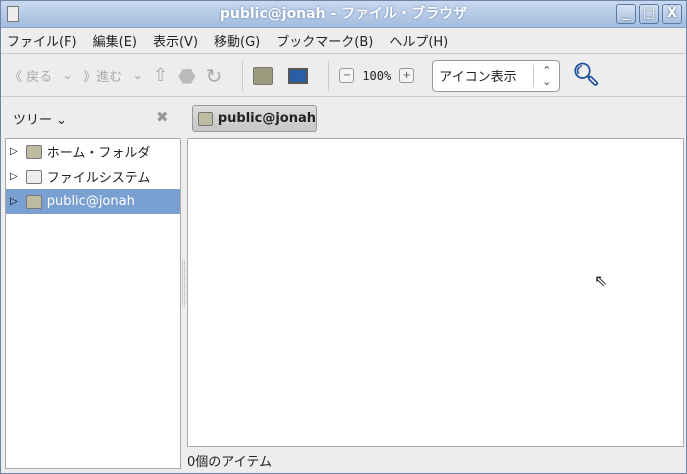 The height and width of the screenshot is (474, 687). What do you see at coordinates (478, 77) in the screenshot?
I see `view-mode-value: アイコン表示` at bounding box center [478, 77].